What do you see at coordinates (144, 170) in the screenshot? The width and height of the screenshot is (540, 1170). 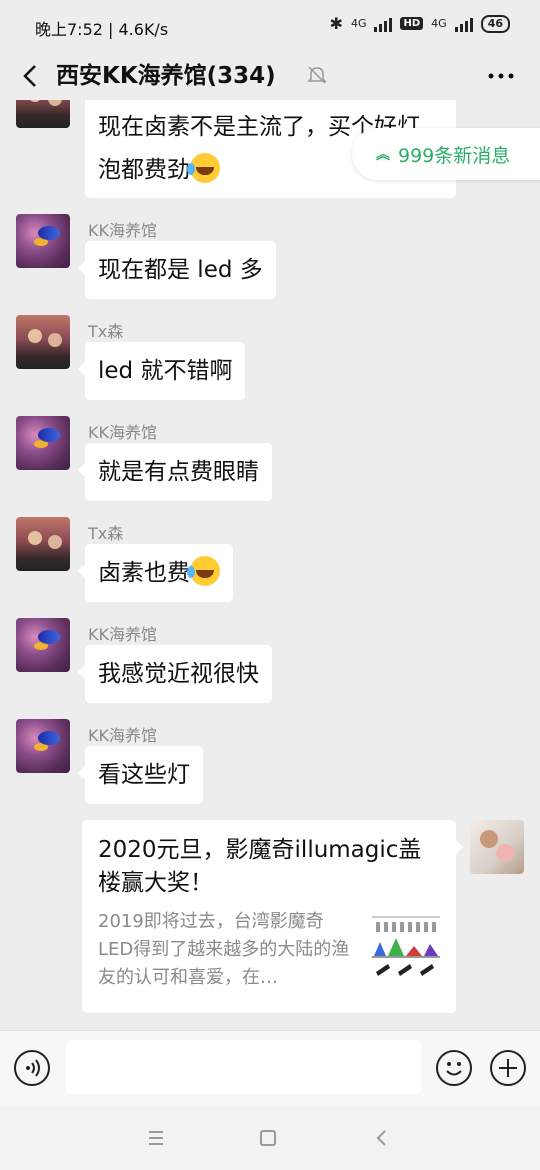 I see `message-text-line2: 泡都费劲` at bounding box center [144, 170].